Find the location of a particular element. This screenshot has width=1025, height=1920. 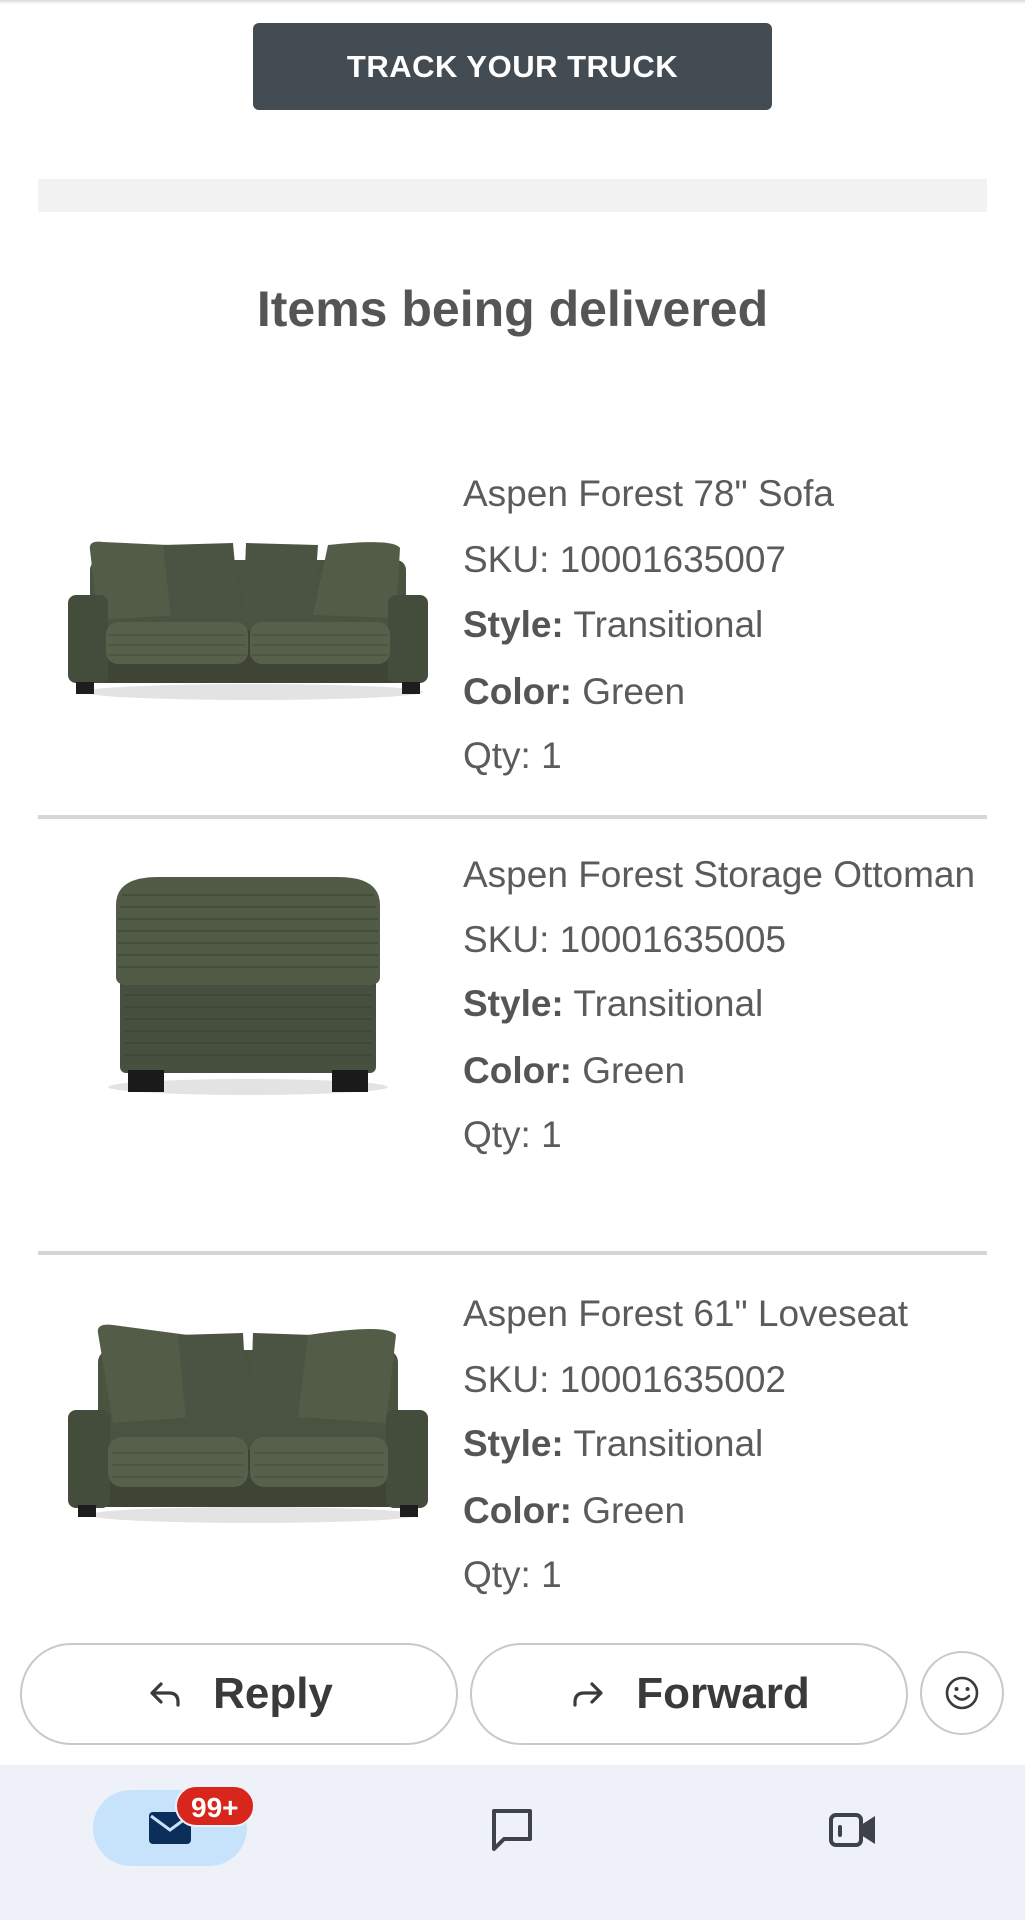

ottoman-image is located at coordinates (248, 986).